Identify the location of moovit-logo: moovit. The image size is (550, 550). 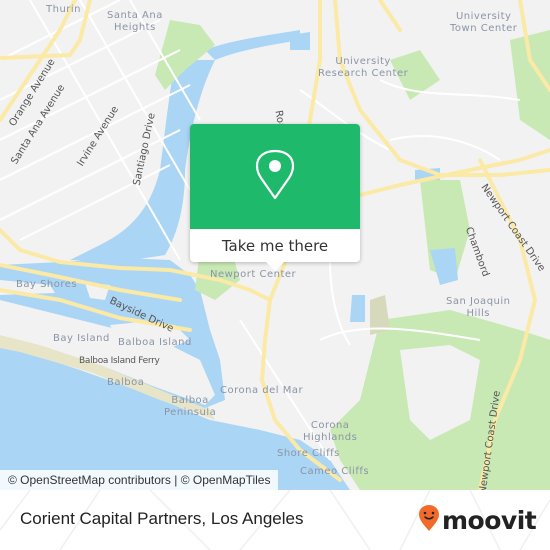
(477, 520).